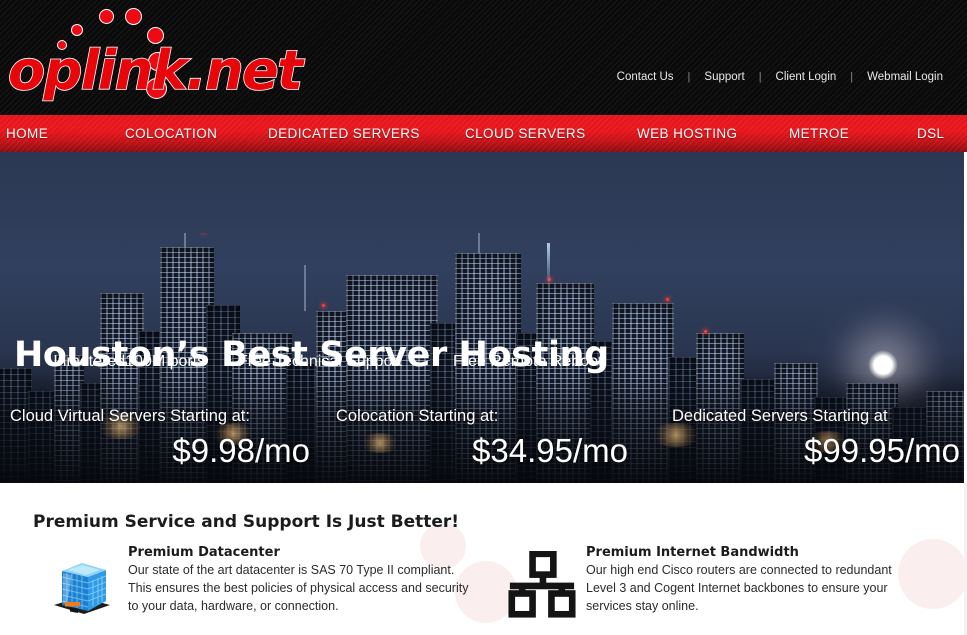 This screenshot has width=967, height=635. What do you see at coordinates (126, 361) in the screenshot?
I see `hero-tagline-1: Unmetered100M ports` at bounding box center [126, 361].